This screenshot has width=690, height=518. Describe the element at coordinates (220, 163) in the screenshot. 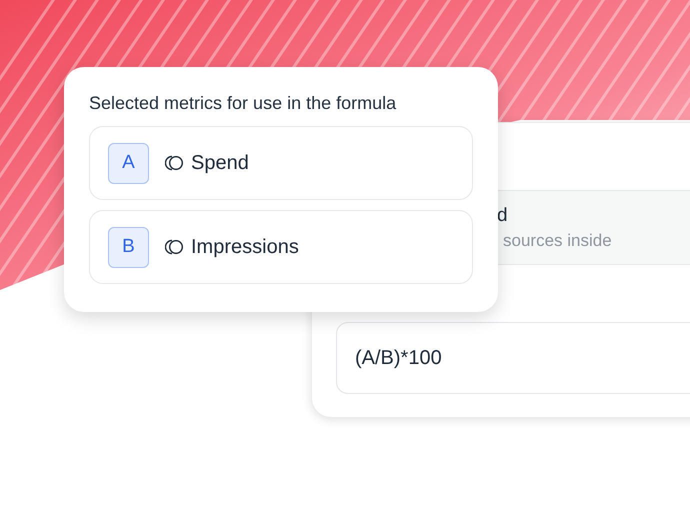

I see `metric-name: Spend` at that location.